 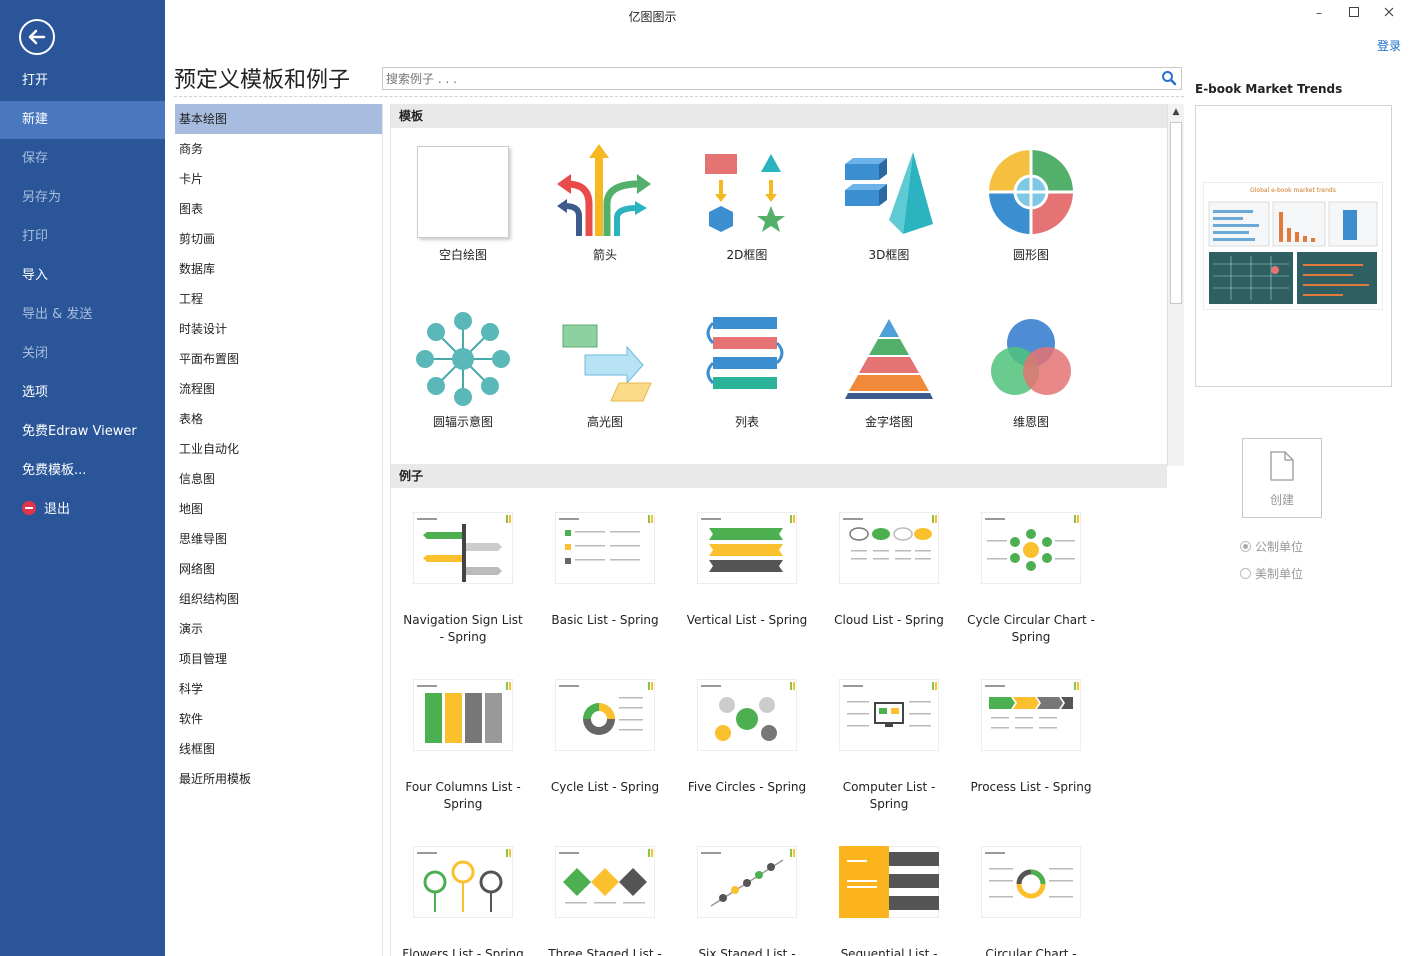 I want to click on example-four-columns-list: Four Columns List - Spring, so click(x=463, y=754).